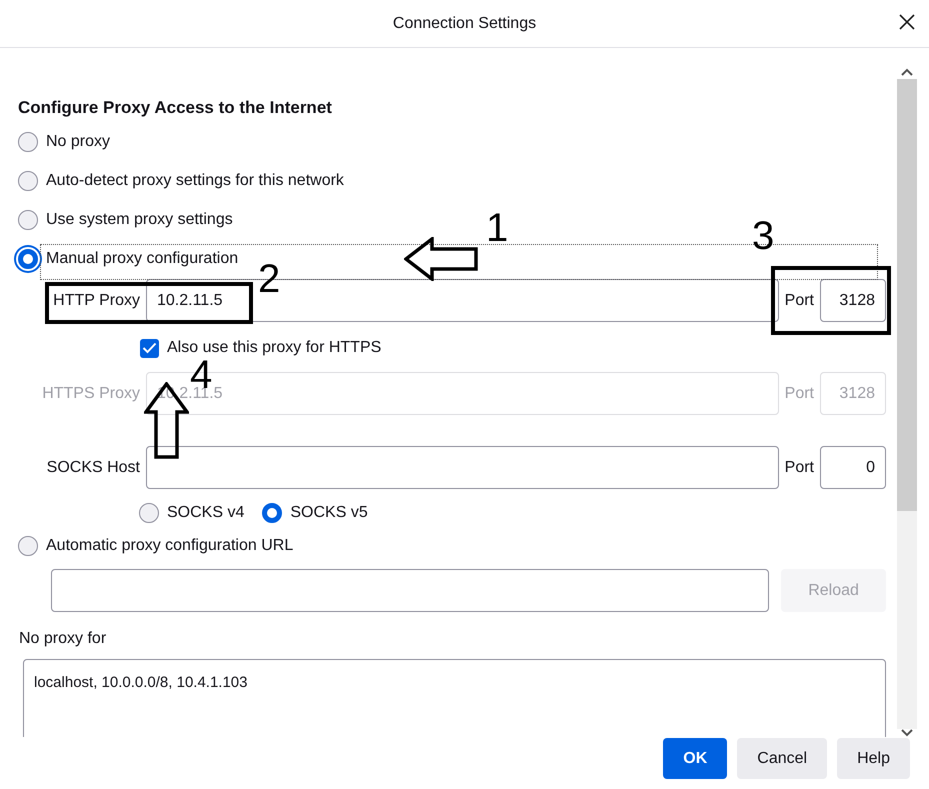 The width and height of the screenshot is (929, 789). I want to click on radio-label: SOCKS v5, so click(329, 513).